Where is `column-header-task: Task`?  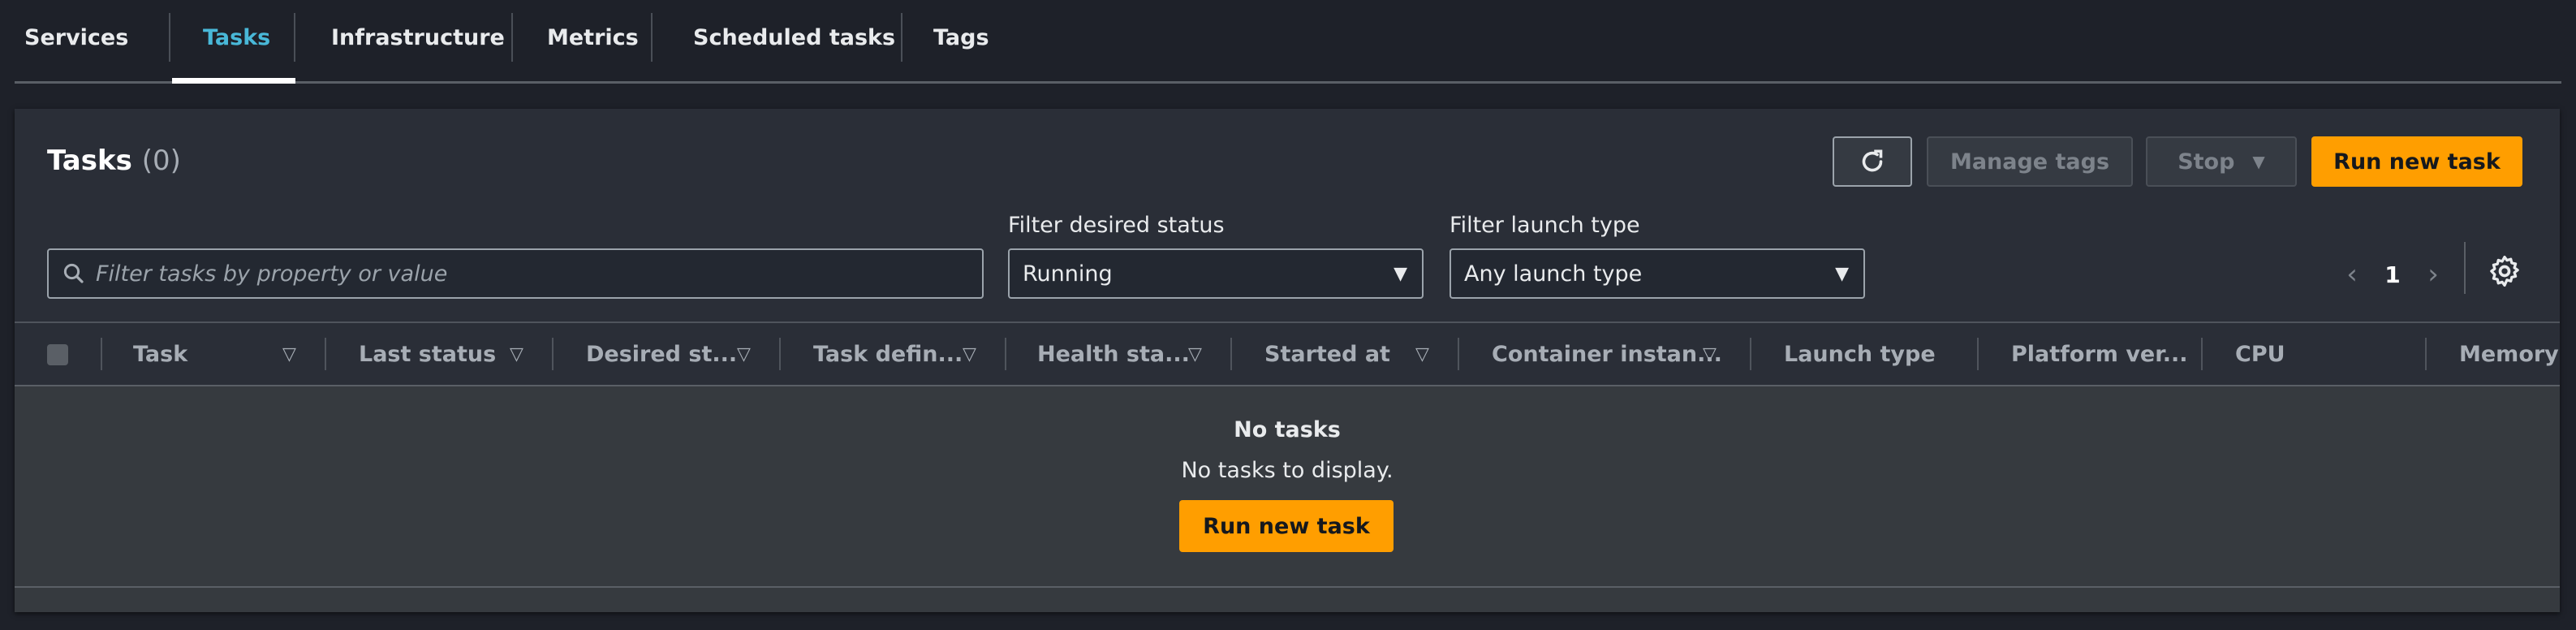 column-header-task: Task is located at coordinates (160, 354).